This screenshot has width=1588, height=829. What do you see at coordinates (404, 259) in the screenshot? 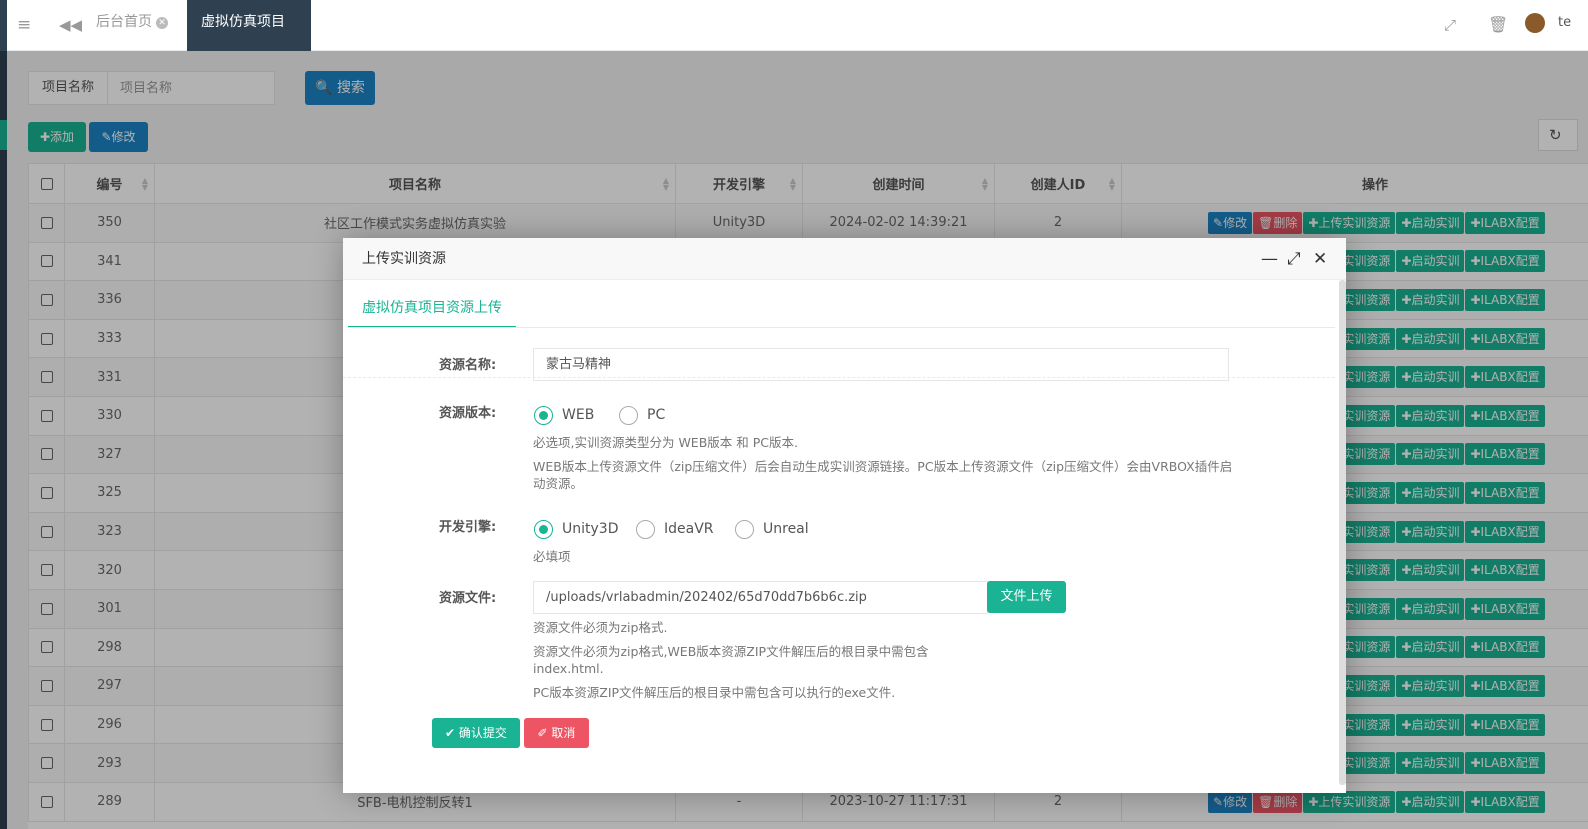
I see `modal-title: 上传实训资源` at bounding box center [404, 259].